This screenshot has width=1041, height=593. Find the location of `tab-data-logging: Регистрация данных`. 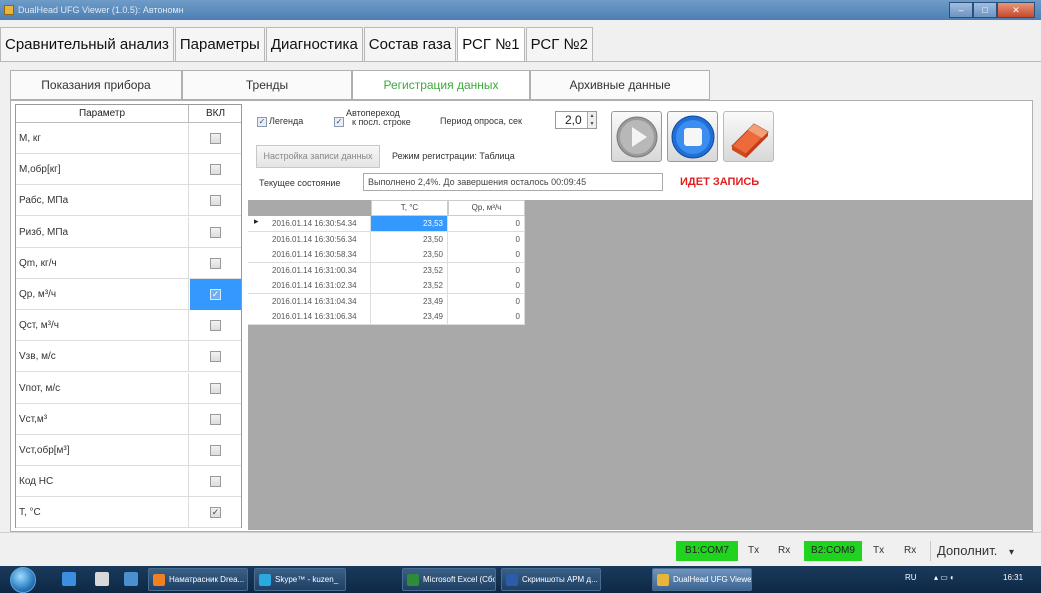

tab-data-logging: Регистрация данных is located at coordinates (441, 85).